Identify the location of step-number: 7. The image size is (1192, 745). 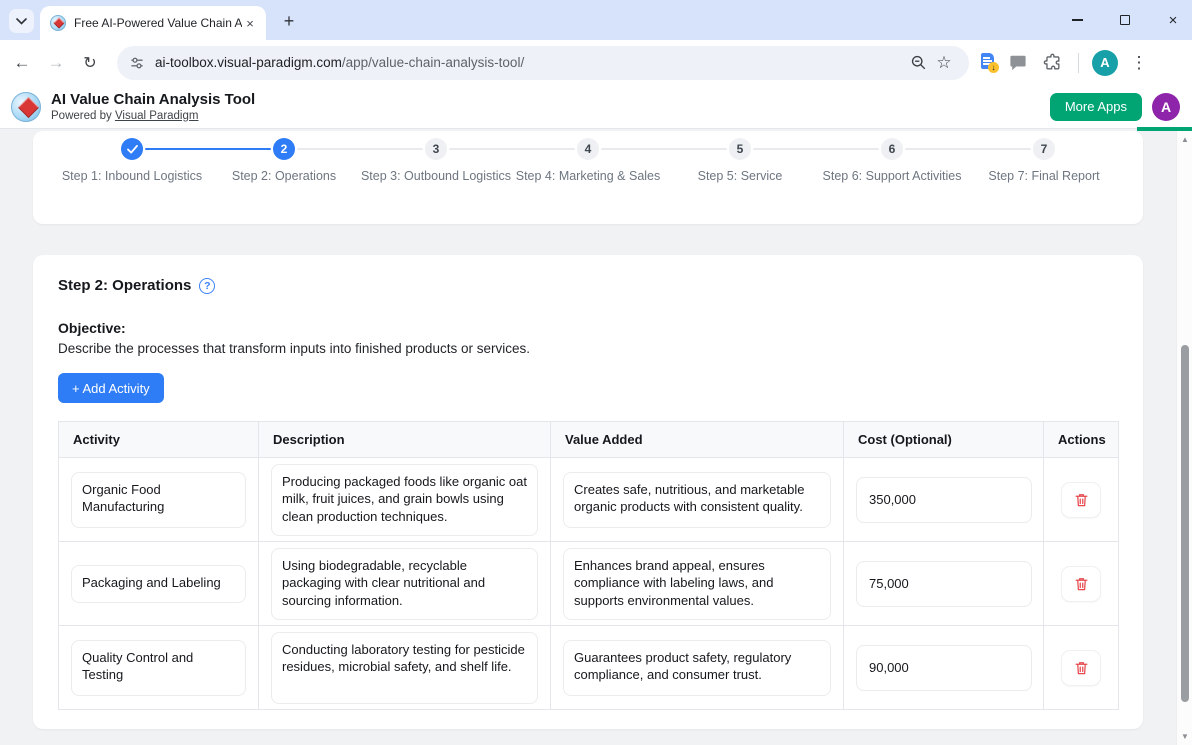
(1044, 149).